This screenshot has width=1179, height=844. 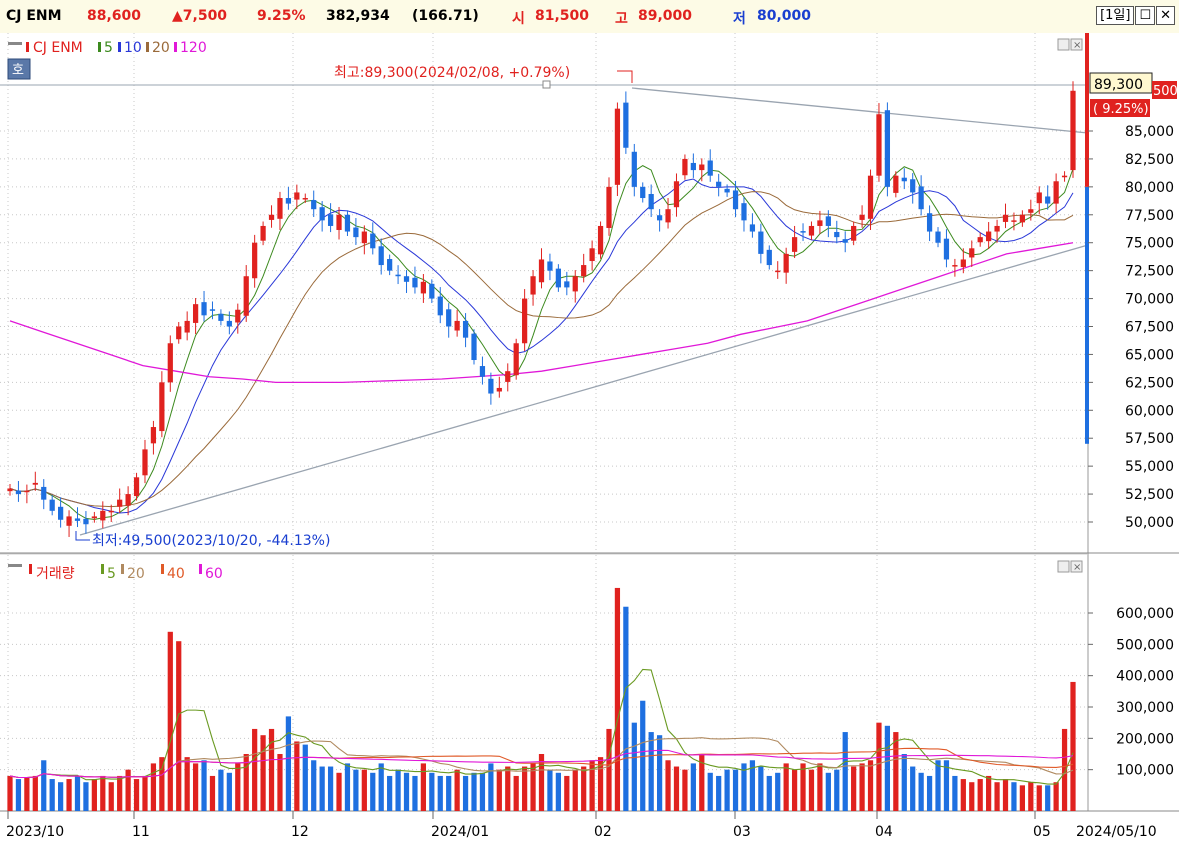 What do you see at coordinates (460, 832) in the screenshot?
I see `date-tick: 2024/01` at bounding box center [460, 832].